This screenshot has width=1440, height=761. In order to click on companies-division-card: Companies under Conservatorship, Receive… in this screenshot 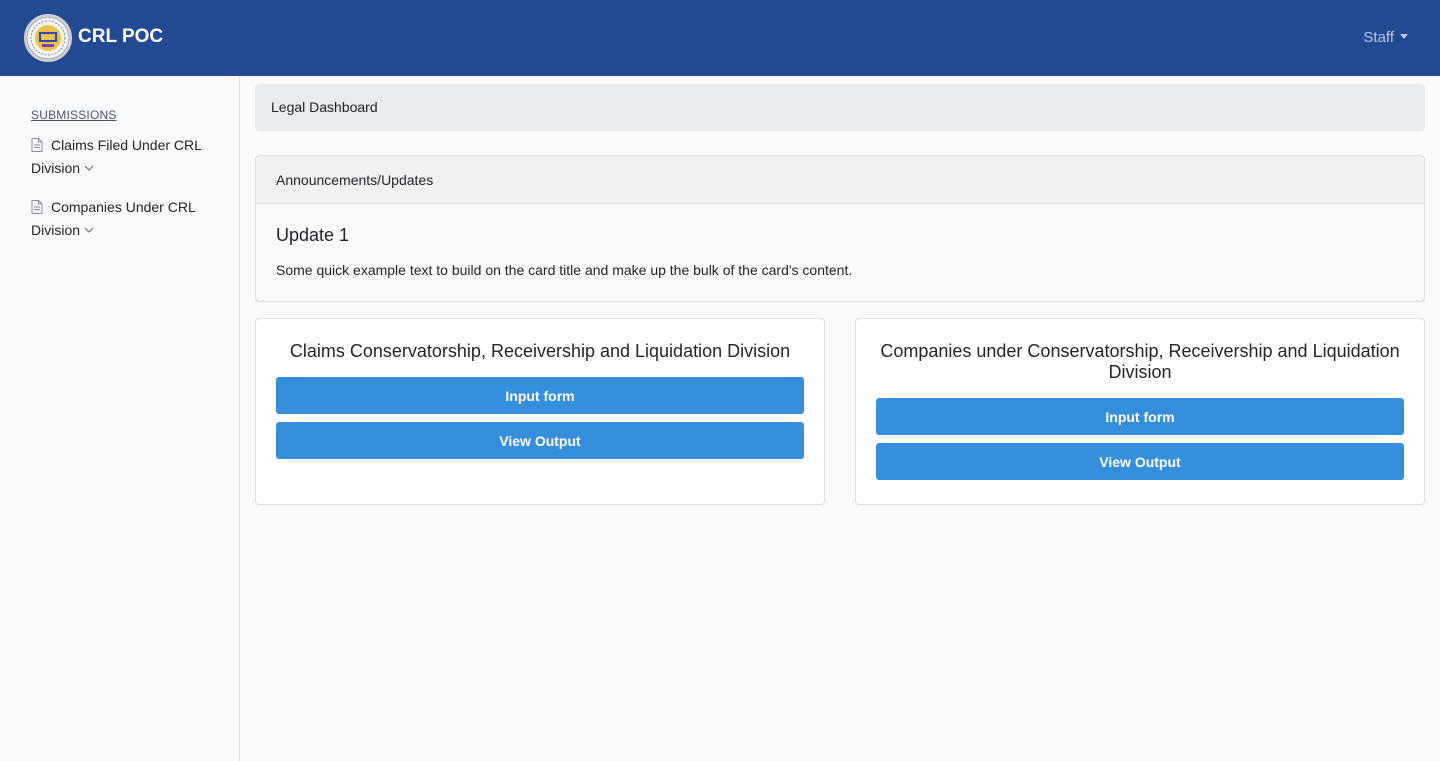, I will do `click(1140, 411)`.